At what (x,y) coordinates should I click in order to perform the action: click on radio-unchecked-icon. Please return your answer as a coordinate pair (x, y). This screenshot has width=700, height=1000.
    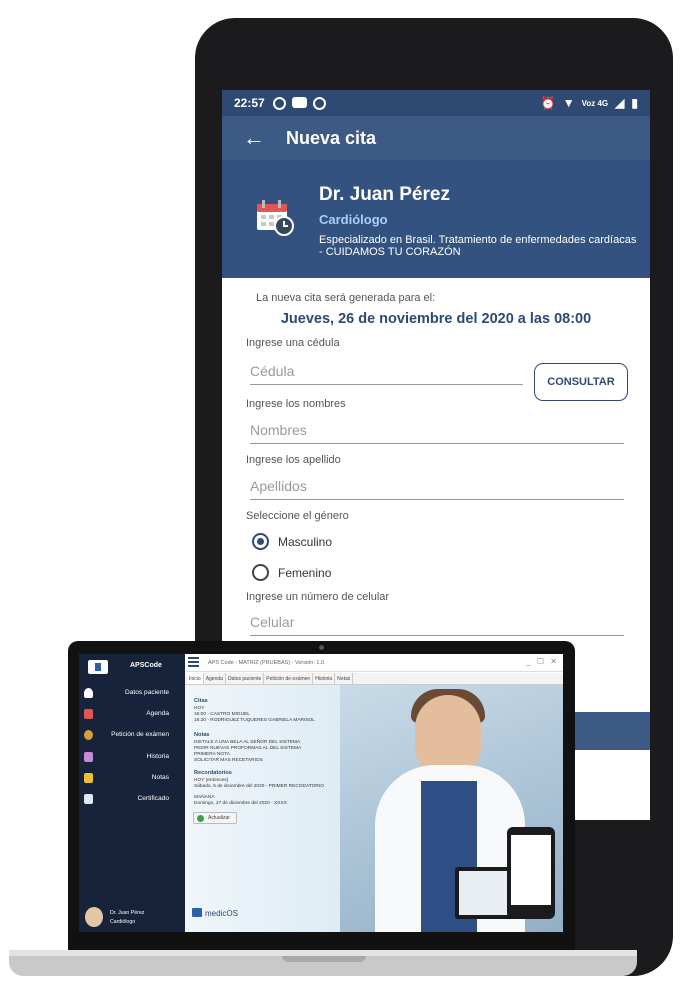
    Looking at the image, I should click on (260, 572).